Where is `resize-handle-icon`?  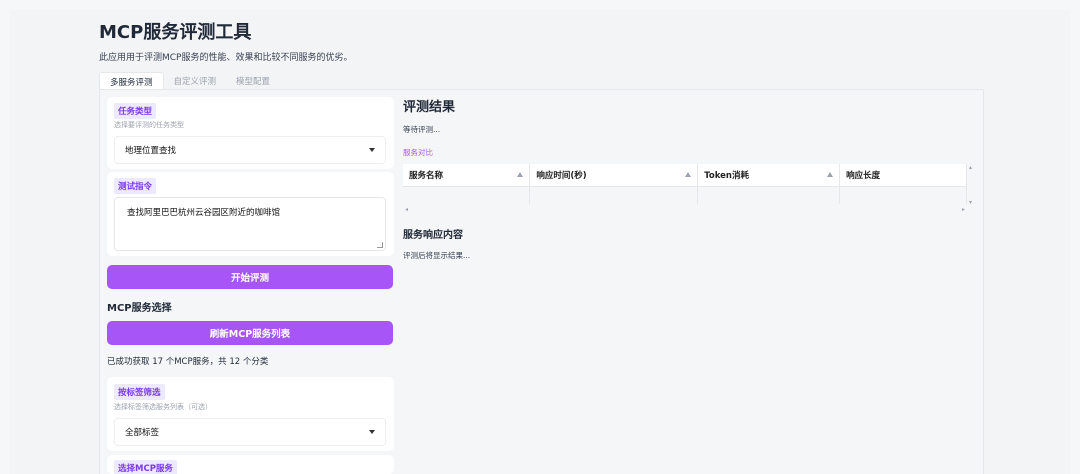
resize-handle-icon is located at coordinates (380, 245).